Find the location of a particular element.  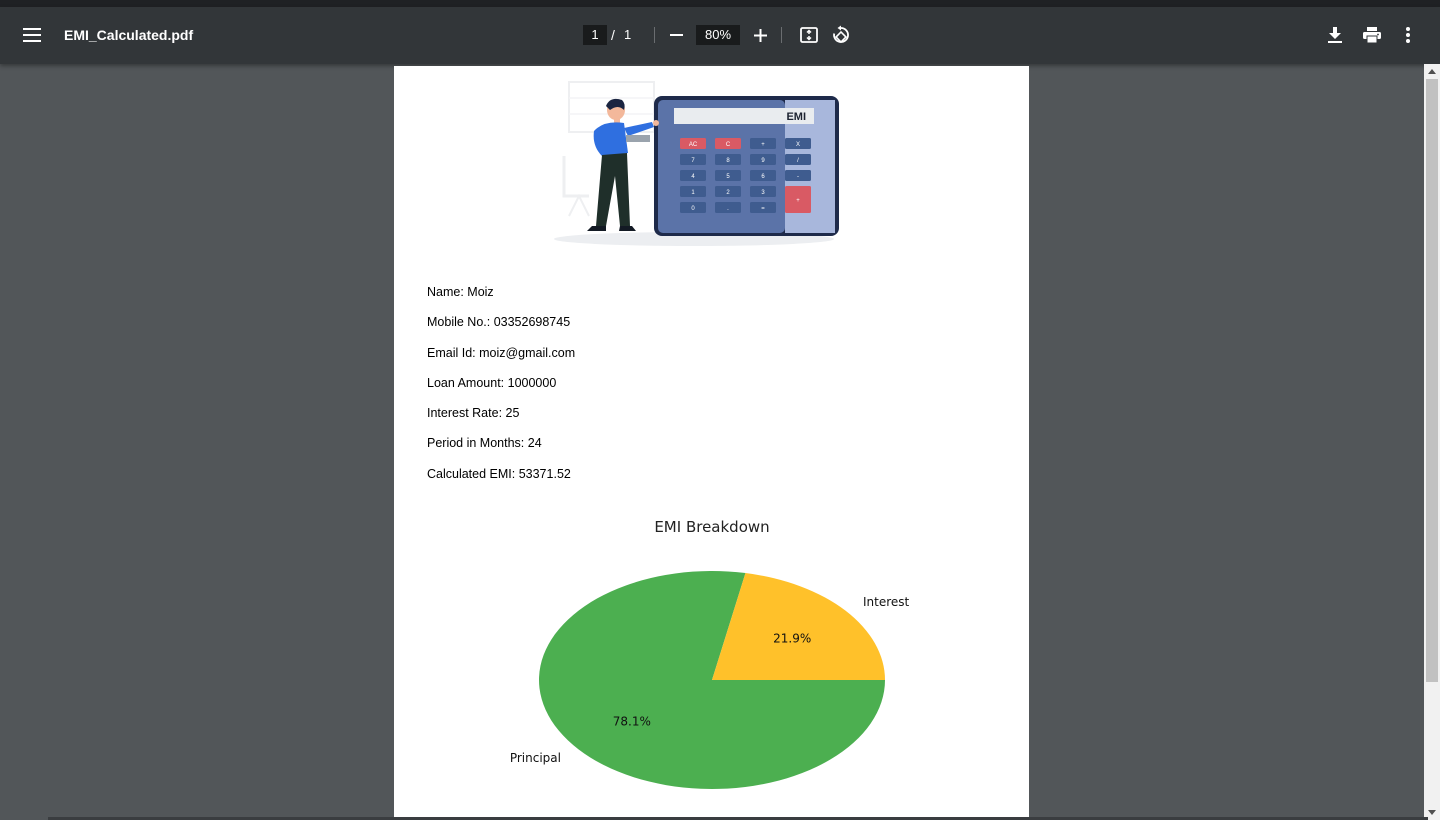

current-page-input: 1 is located at coordinates (595, 35).